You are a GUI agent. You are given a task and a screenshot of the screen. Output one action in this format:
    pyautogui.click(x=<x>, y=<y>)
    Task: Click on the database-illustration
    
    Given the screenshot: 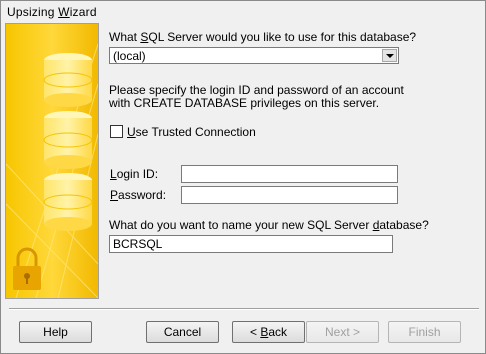 What is the action you would take?
    pyautogui.click(x=52, y=161)
    